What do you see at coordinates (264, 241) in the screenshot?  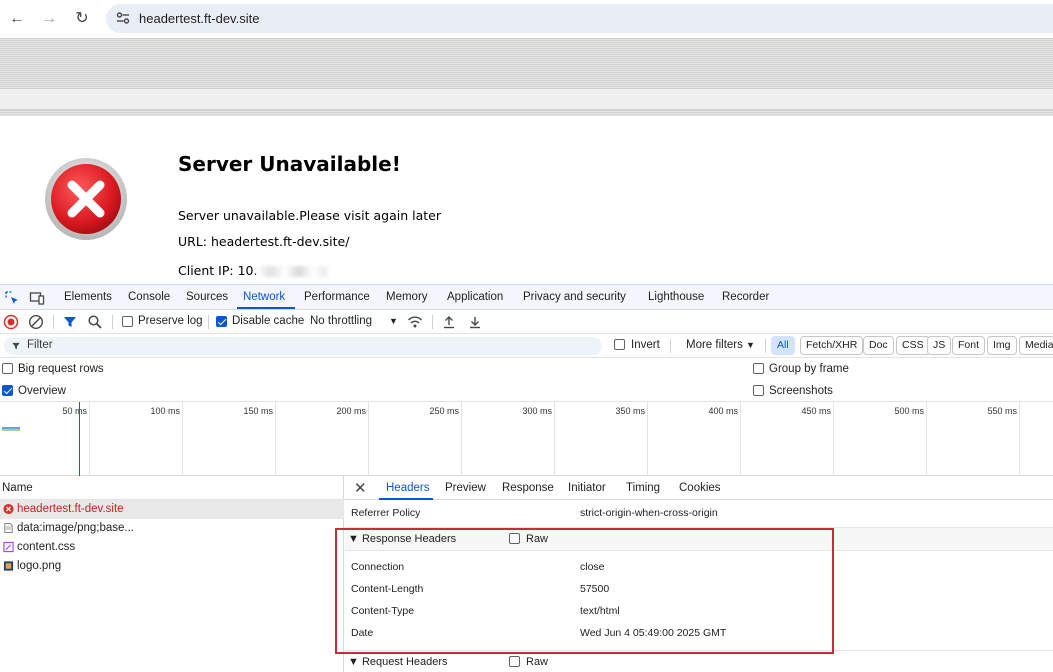 I see `error-url: URL: headertest.ft-dev.site/` at bounding box center [264, 241].